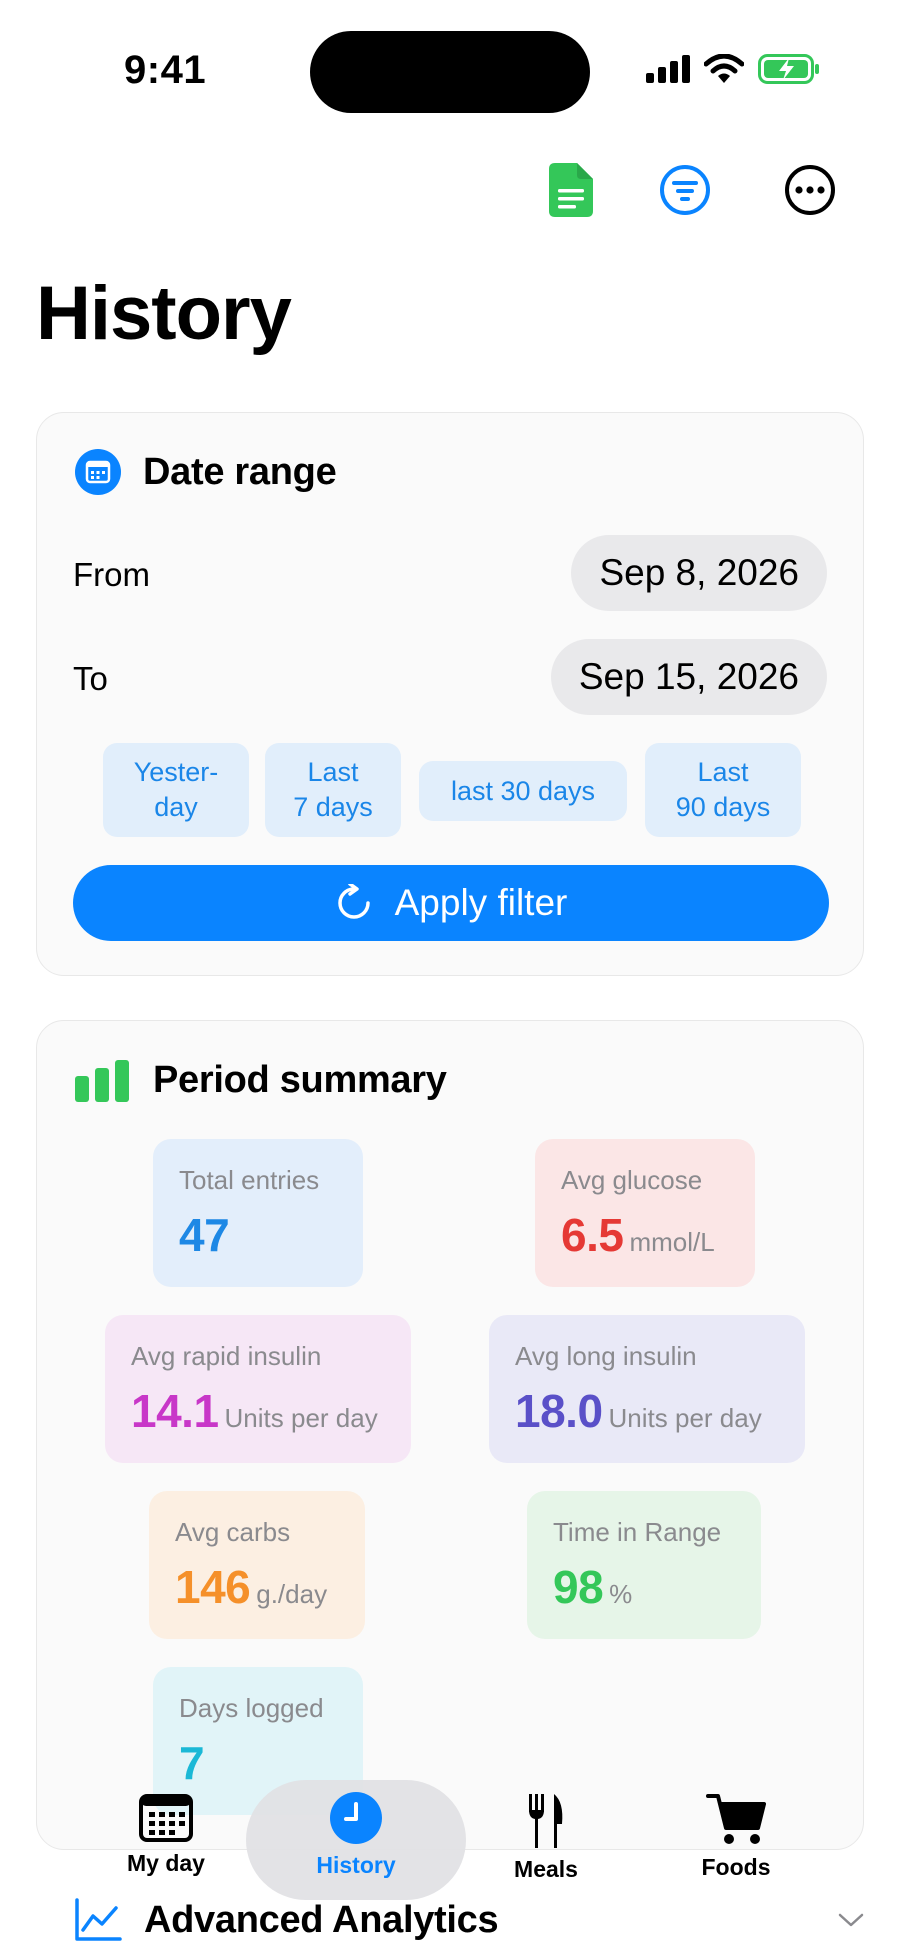 Image resolution: width=900 pixels, height=1956 pixels. Describe the element at coordinates (98, 472) in the screenshot. I see `calendar-icon` at that location.